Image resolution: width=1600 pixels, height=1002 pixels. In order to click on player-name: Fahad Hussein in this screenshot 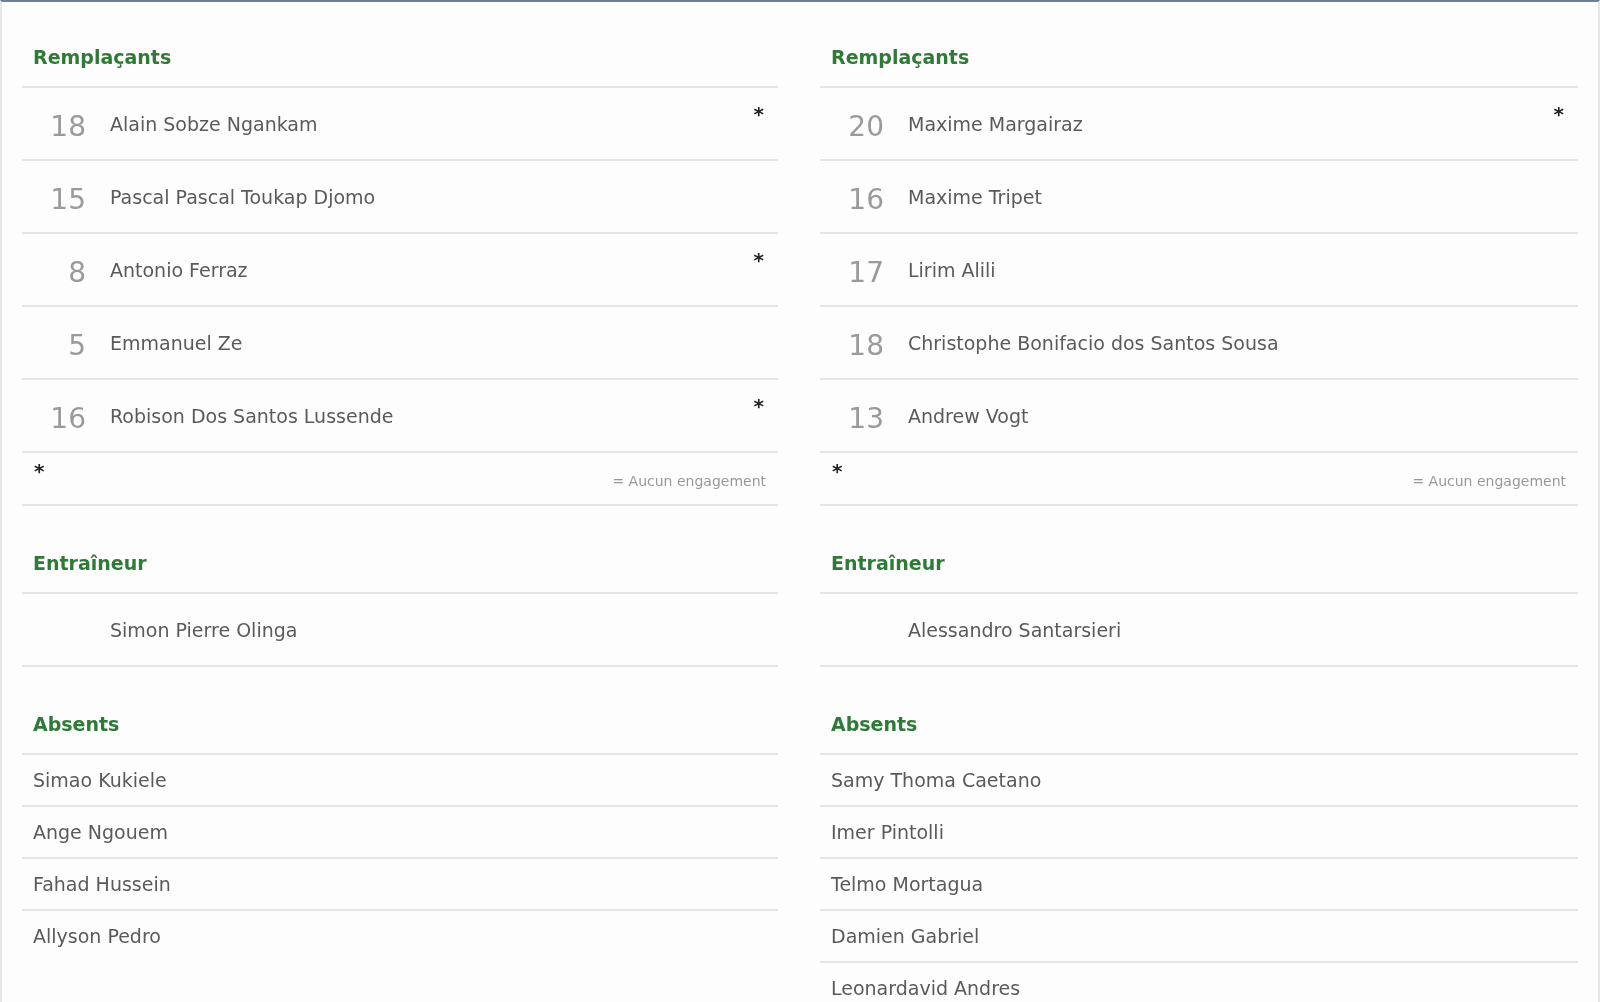, I will do `click(102, 884)`.